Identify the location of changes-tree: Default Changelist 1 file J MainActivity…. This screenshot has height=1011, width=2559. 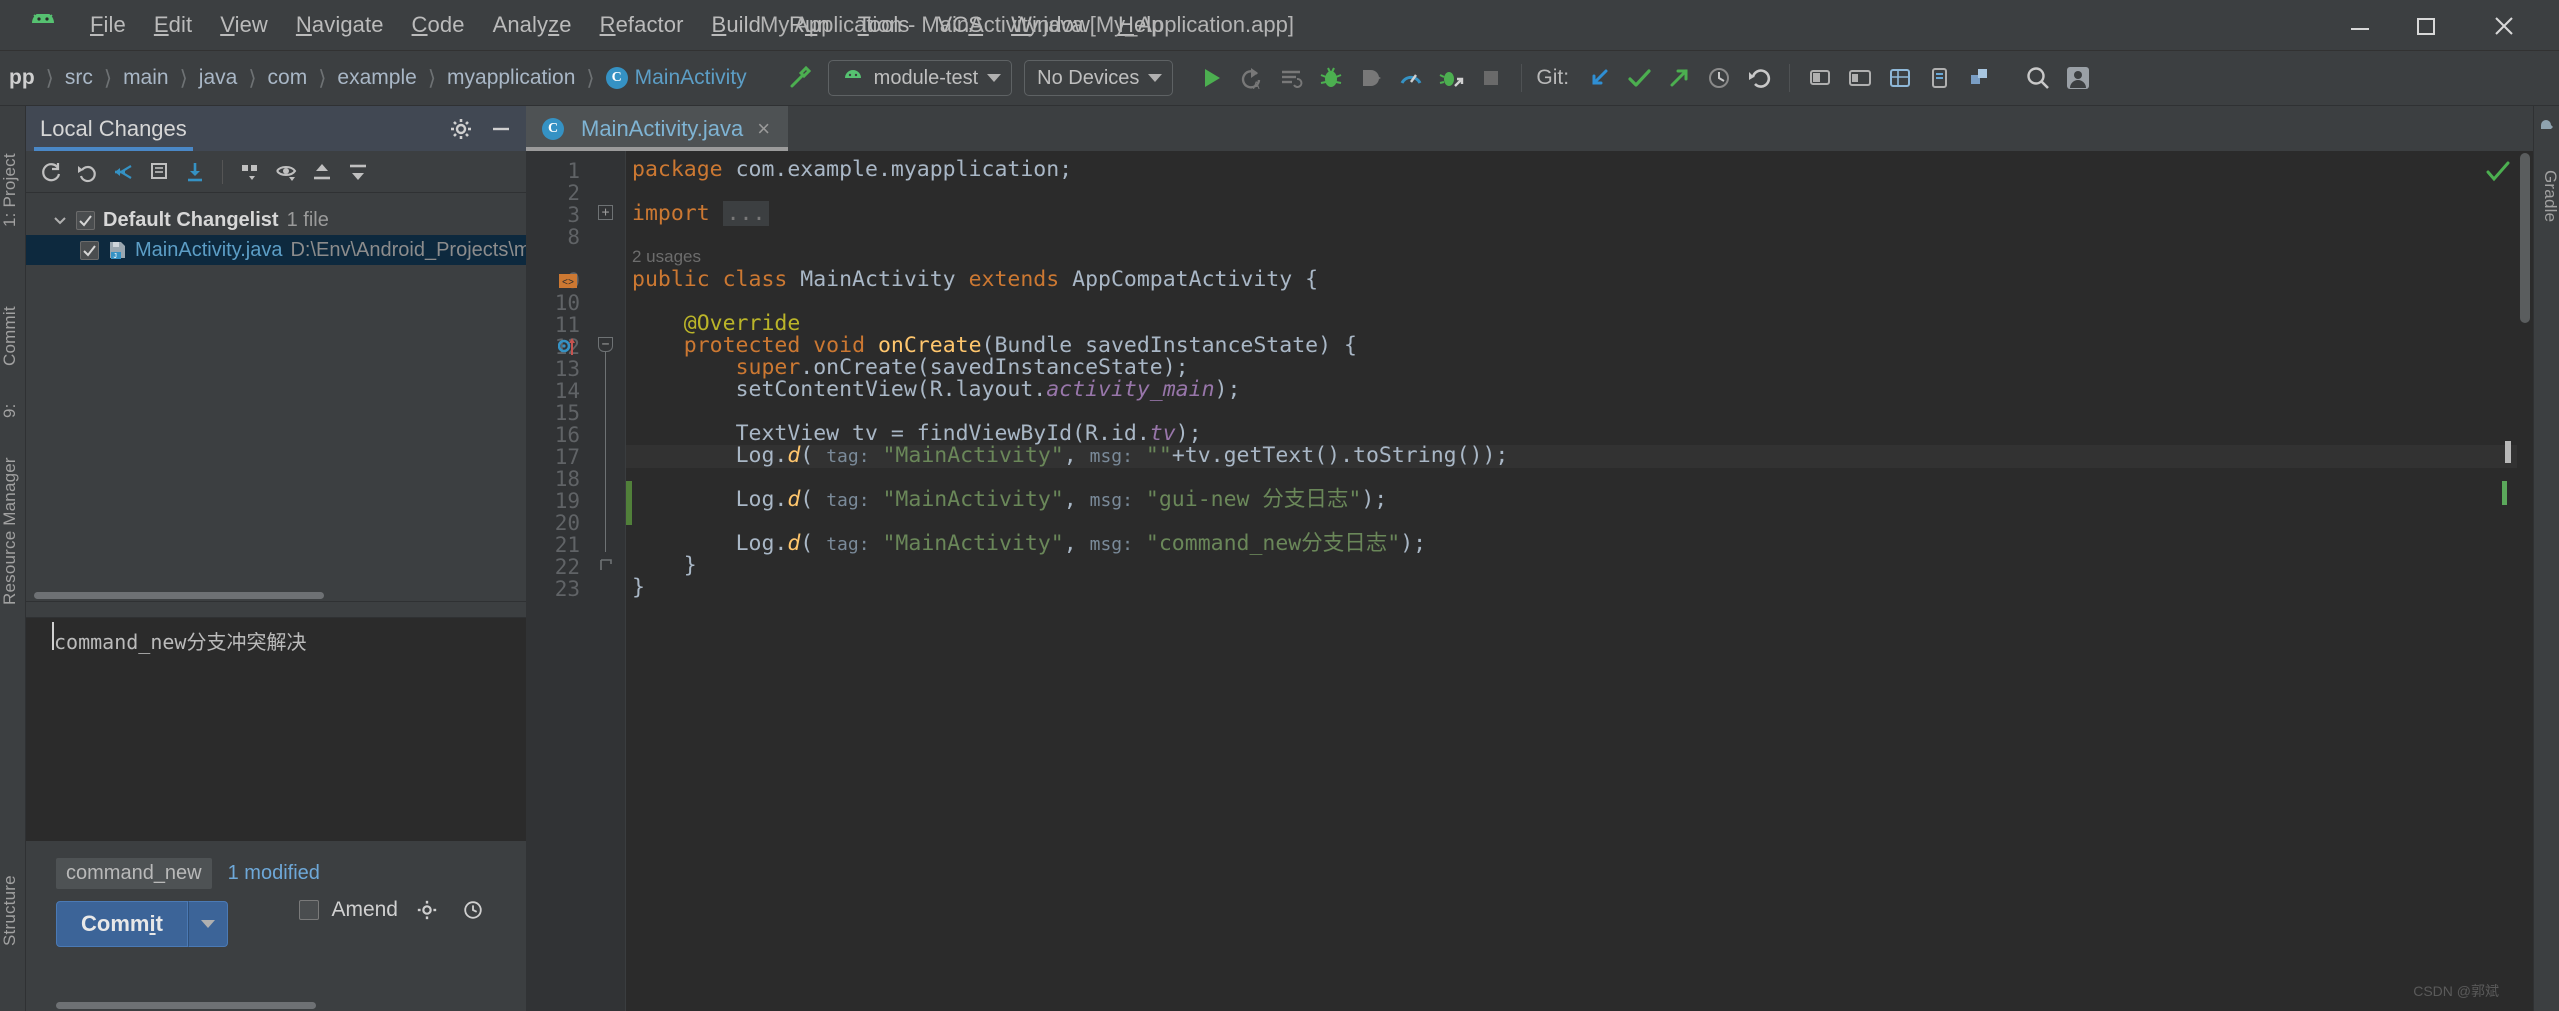
(276, 397).